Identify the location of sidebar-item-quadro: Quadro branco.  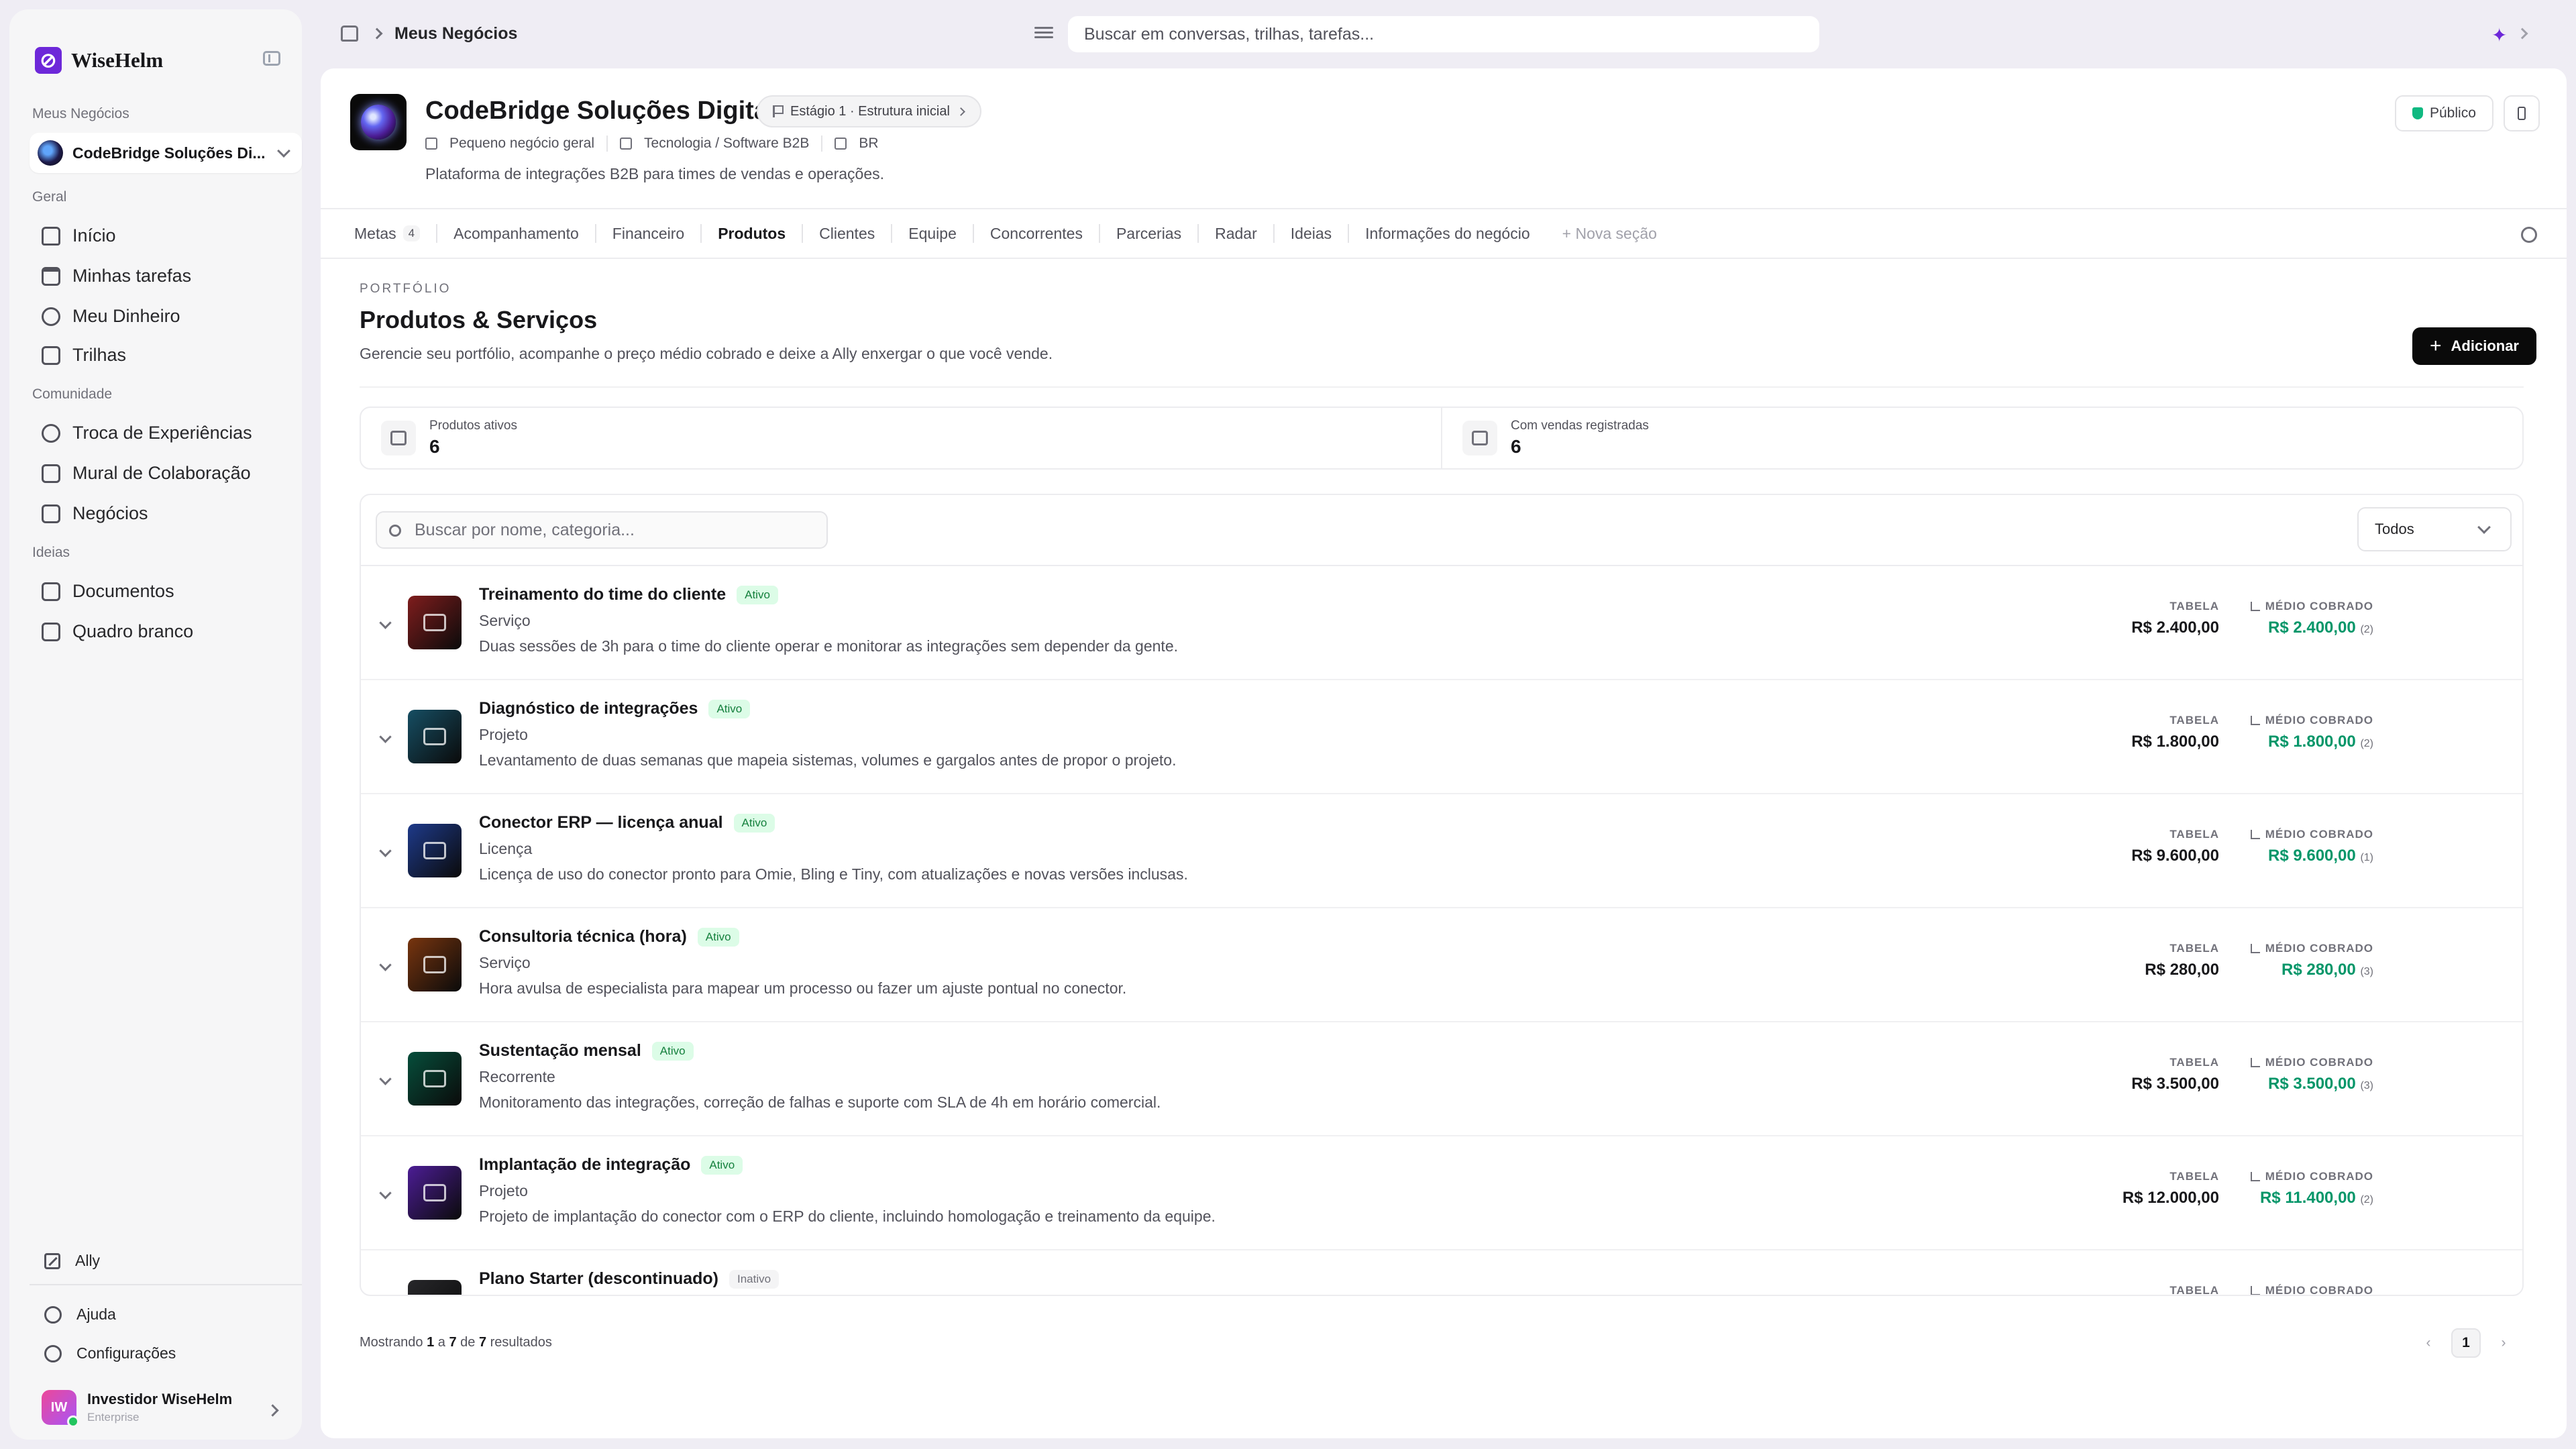
(117, 631).